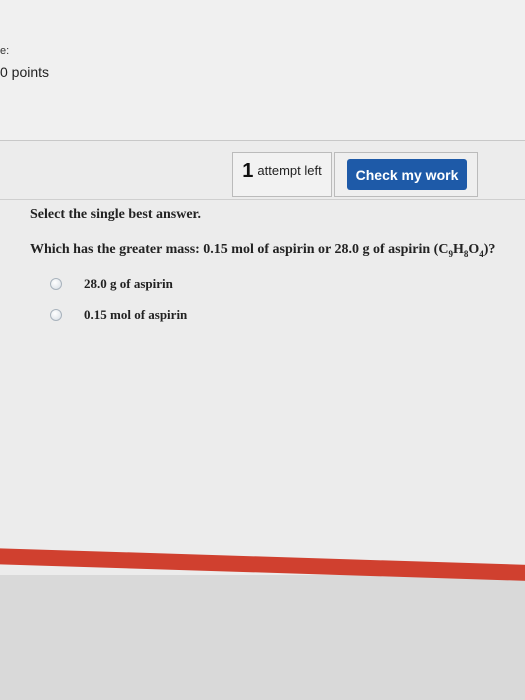 This screenshot has height=700, width=525. Describe the element at coordinates (458, 249) in the screenshot. I see `formula-h: H` at that location.